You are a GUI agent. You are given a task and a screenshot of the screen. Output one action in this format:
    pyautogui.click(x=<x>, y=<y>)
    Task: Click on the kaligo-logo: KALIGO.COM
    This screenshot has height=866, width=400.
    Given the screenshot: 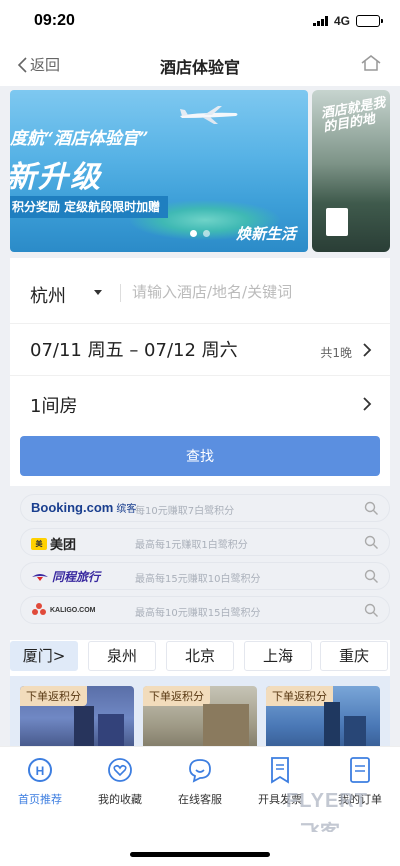 What is the action you would take?
    pyautogui.click(x=63, y=610)
    